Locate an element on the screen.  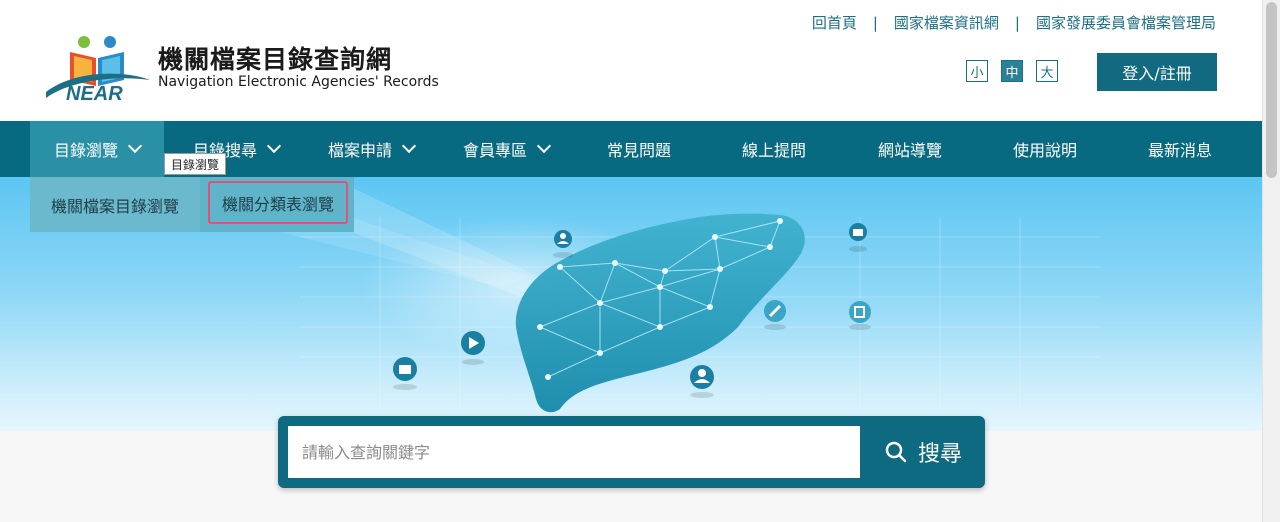
utility-links: 回首頁 | 國家檔案資訊網 | 國家發展委員會檔案管理局 is located at coordinates (1014, 22).